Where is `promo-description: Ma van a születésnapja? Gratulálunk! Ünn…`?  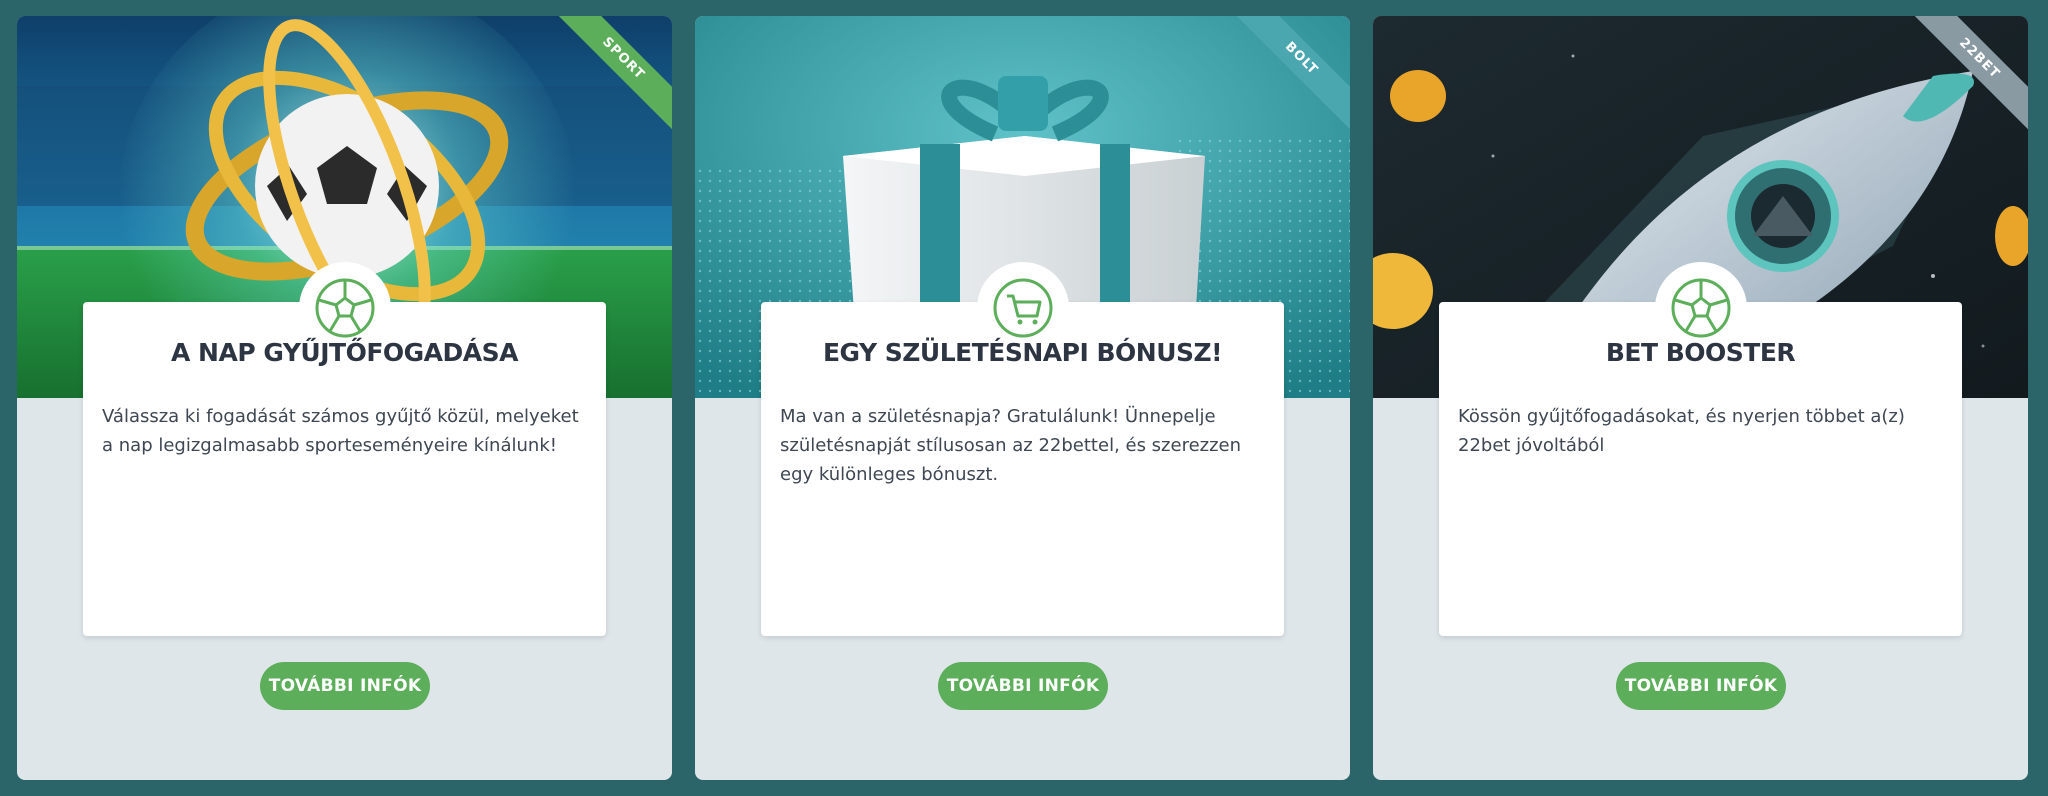 promo-description: Ma van a születésnapja? Gratulálunk! Ünn… is located at coordinates (1011, 445).